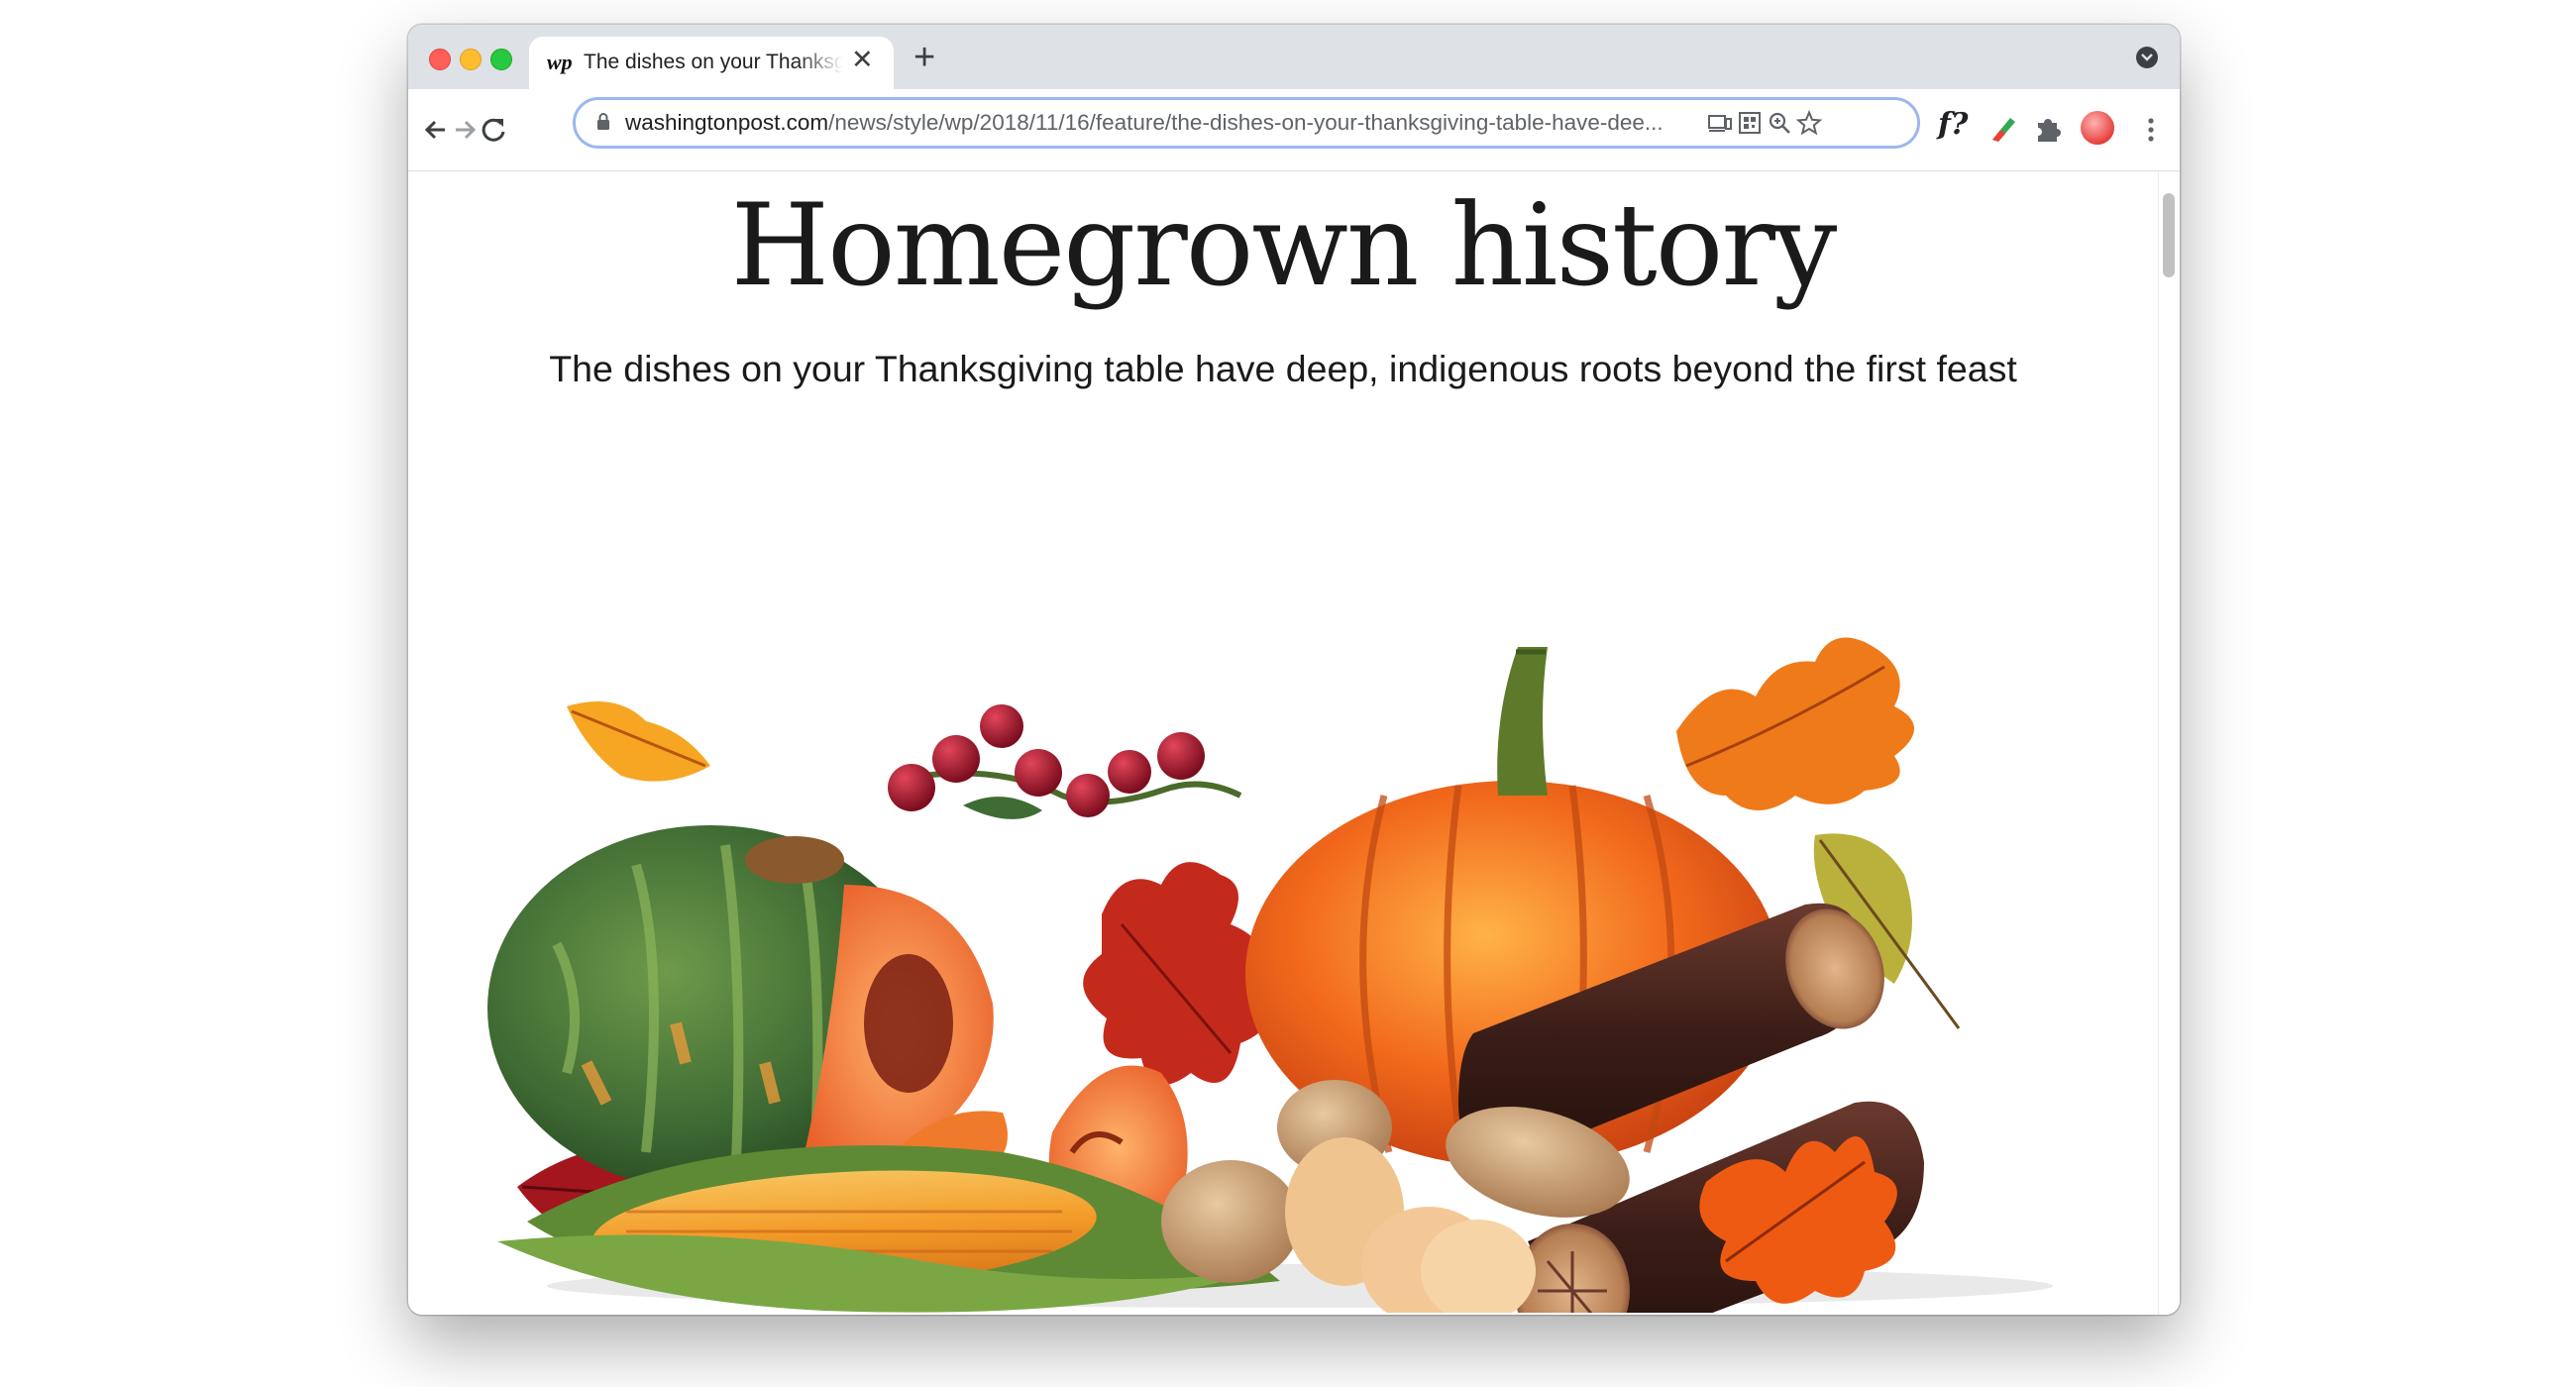 The height and width of the screenshot is (1387, 2576). What do you see at coordinates (2151, 132) in the screenshot?
I see `more-menu-icon` at bounding box center [2151, 132].